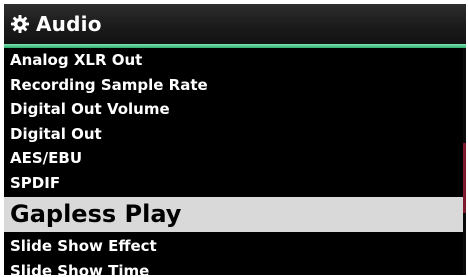  What do you see at coordinates (235, 109) in the screenshot?
I see `menu-item-digital-out-volume: Digital Out Volume` at bounding box center [235, 109].